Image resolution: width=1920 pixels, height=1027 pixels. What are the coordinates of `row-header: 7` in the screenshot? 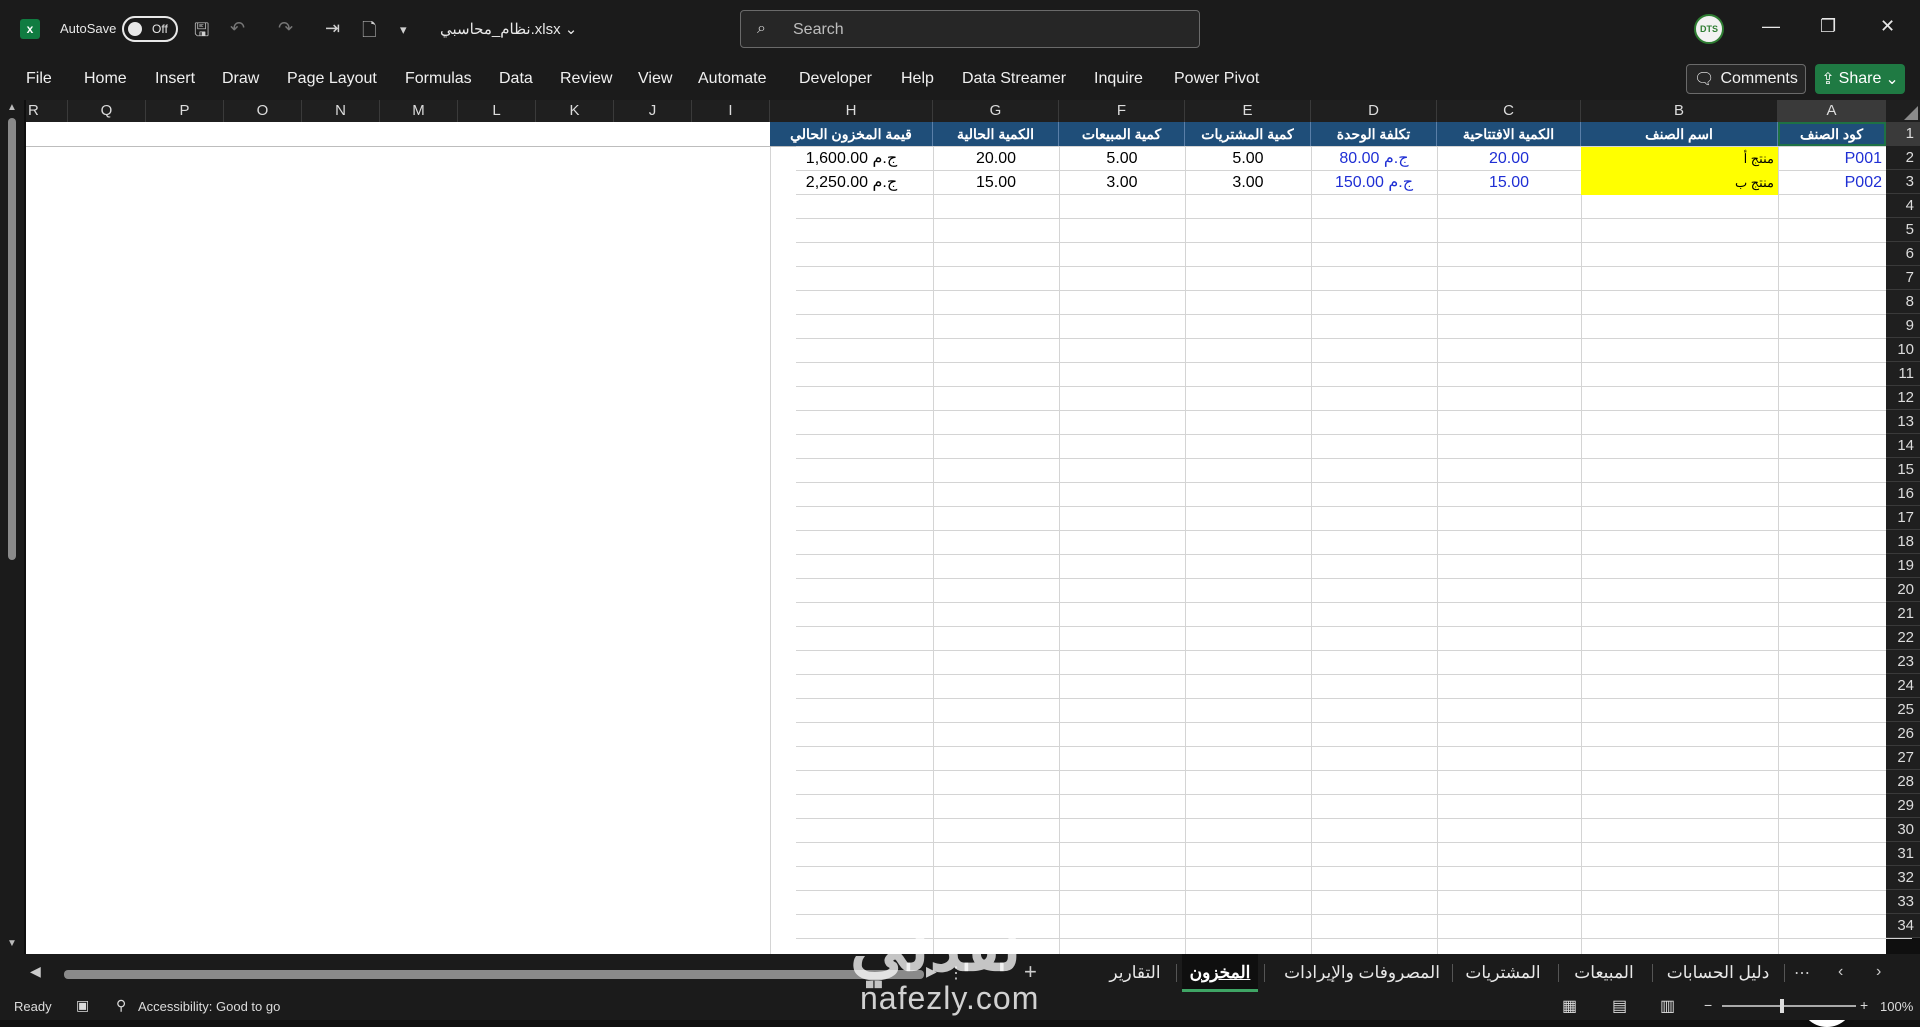 It's located at (1903, 278).